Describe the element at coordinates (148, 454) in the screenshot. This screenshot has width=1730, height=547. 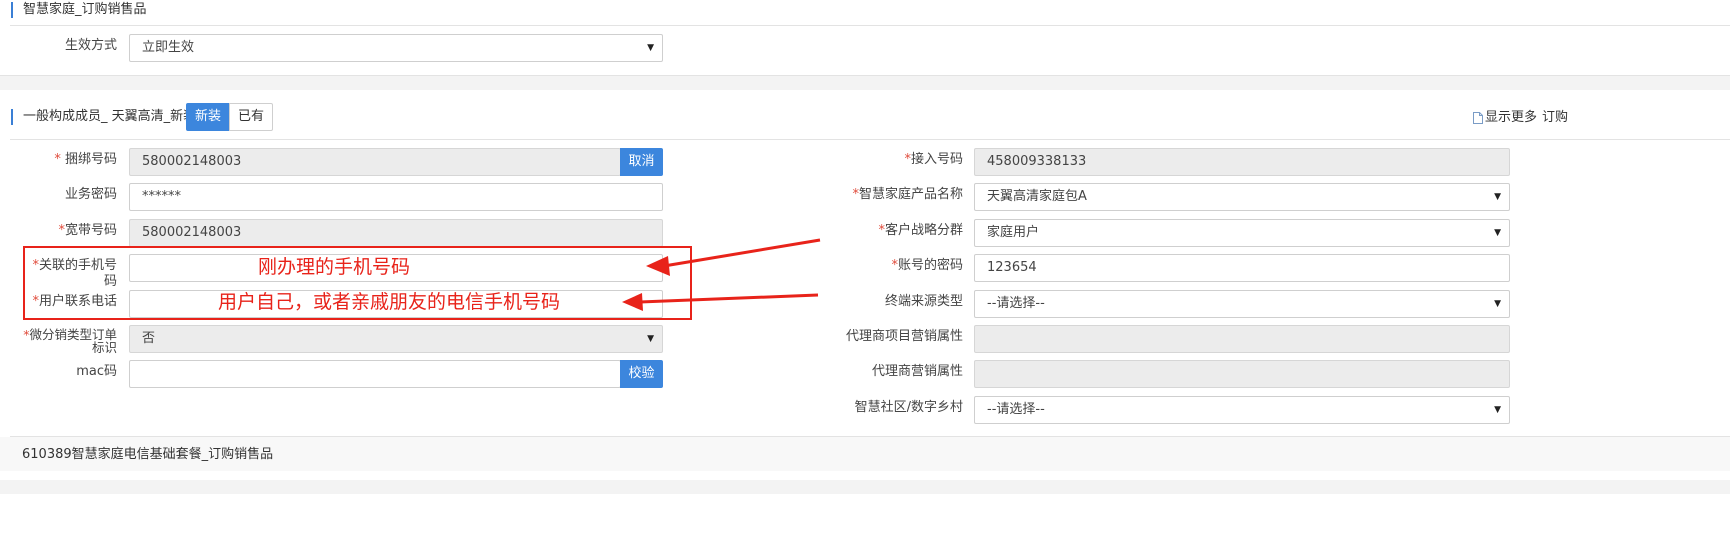
I see `package-title: 610389智慧家庭电信基础套餐_订购销售品` at that location.